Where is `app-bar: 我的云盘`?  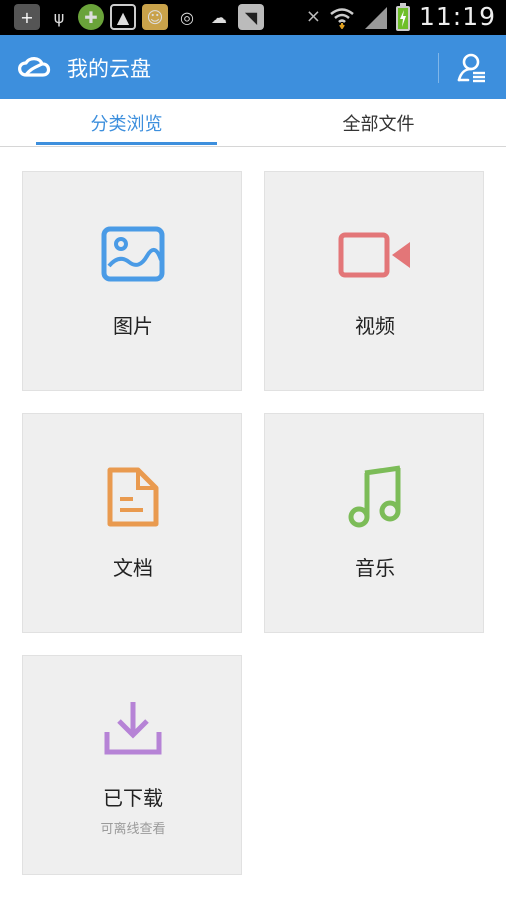 app-bar: 我的云盘 is located at coordinates (253, 67).